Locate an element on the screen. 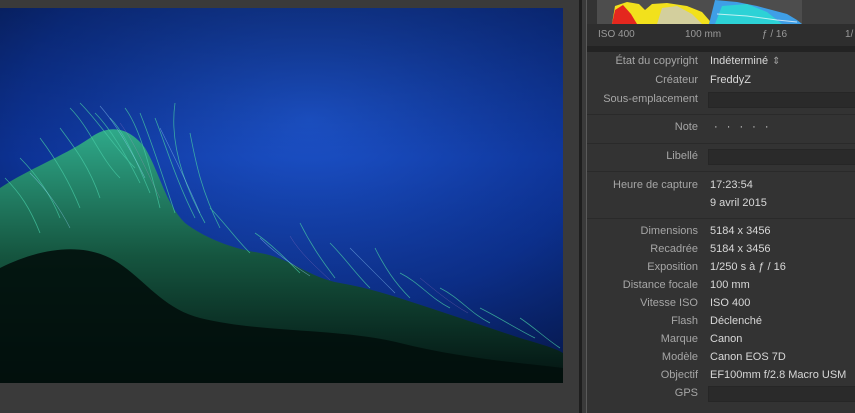  model-label: Modèle is located at coordinates (679, 357).